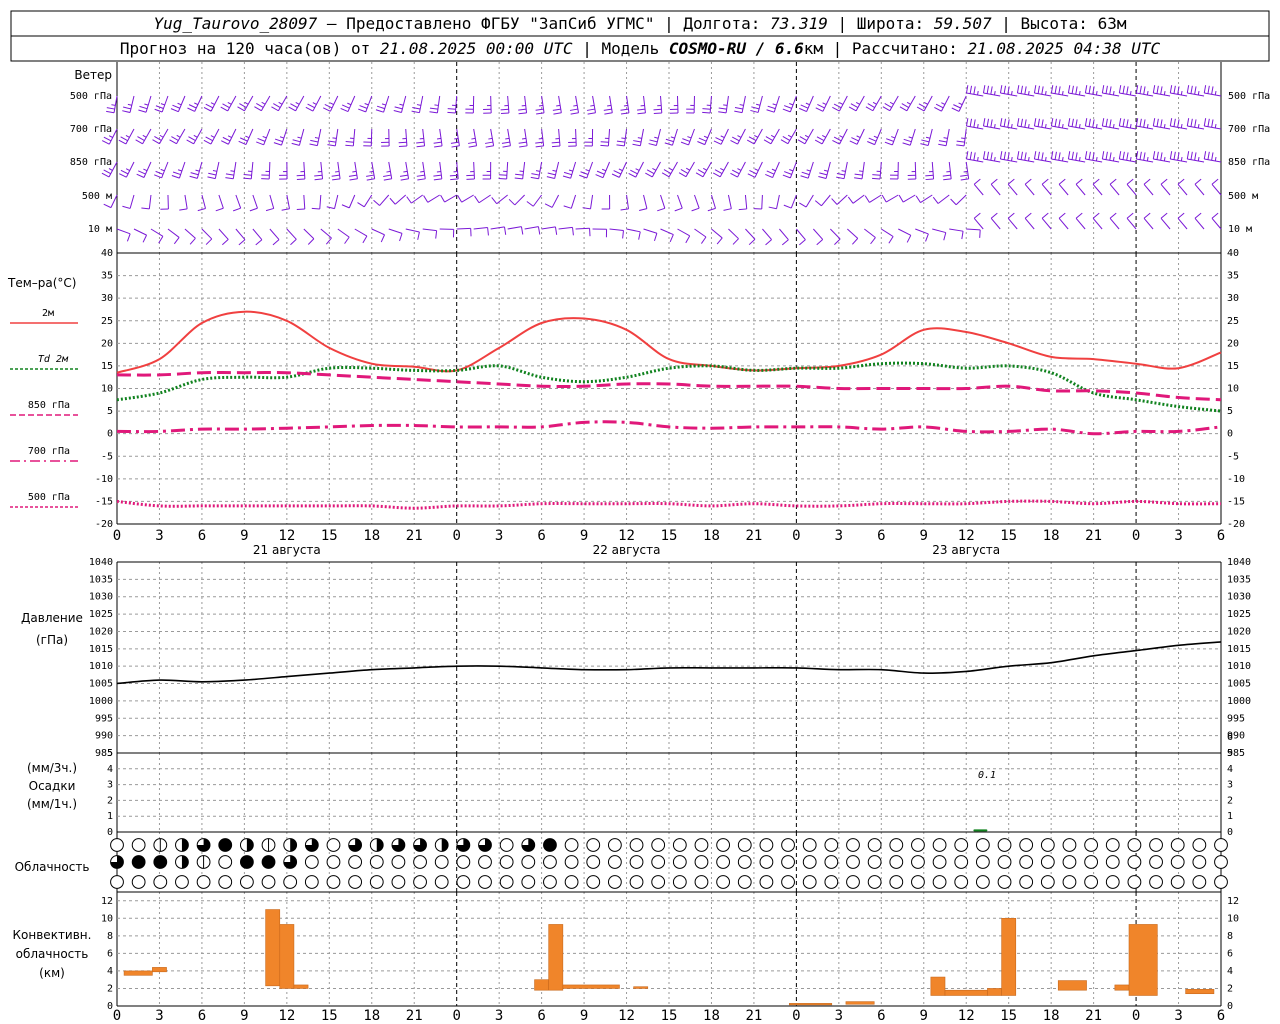 This screenshot has width=1280, height=1024. What do you see at coordinates (1051, 536) in the screenshot?
I see `temp-xtick: 18` at bounding box center [1051, 536].